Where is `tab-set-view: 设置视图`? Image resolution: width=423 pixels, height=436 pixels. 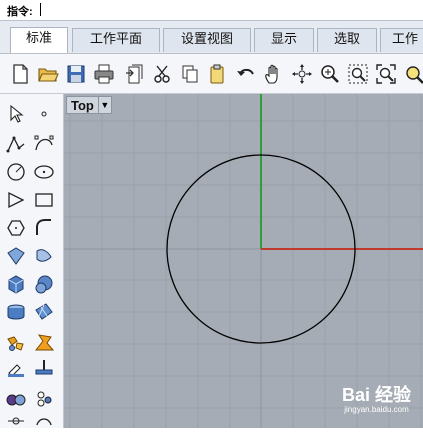 tab-set-view: 设置视图 is located at coordinates (207, 40).